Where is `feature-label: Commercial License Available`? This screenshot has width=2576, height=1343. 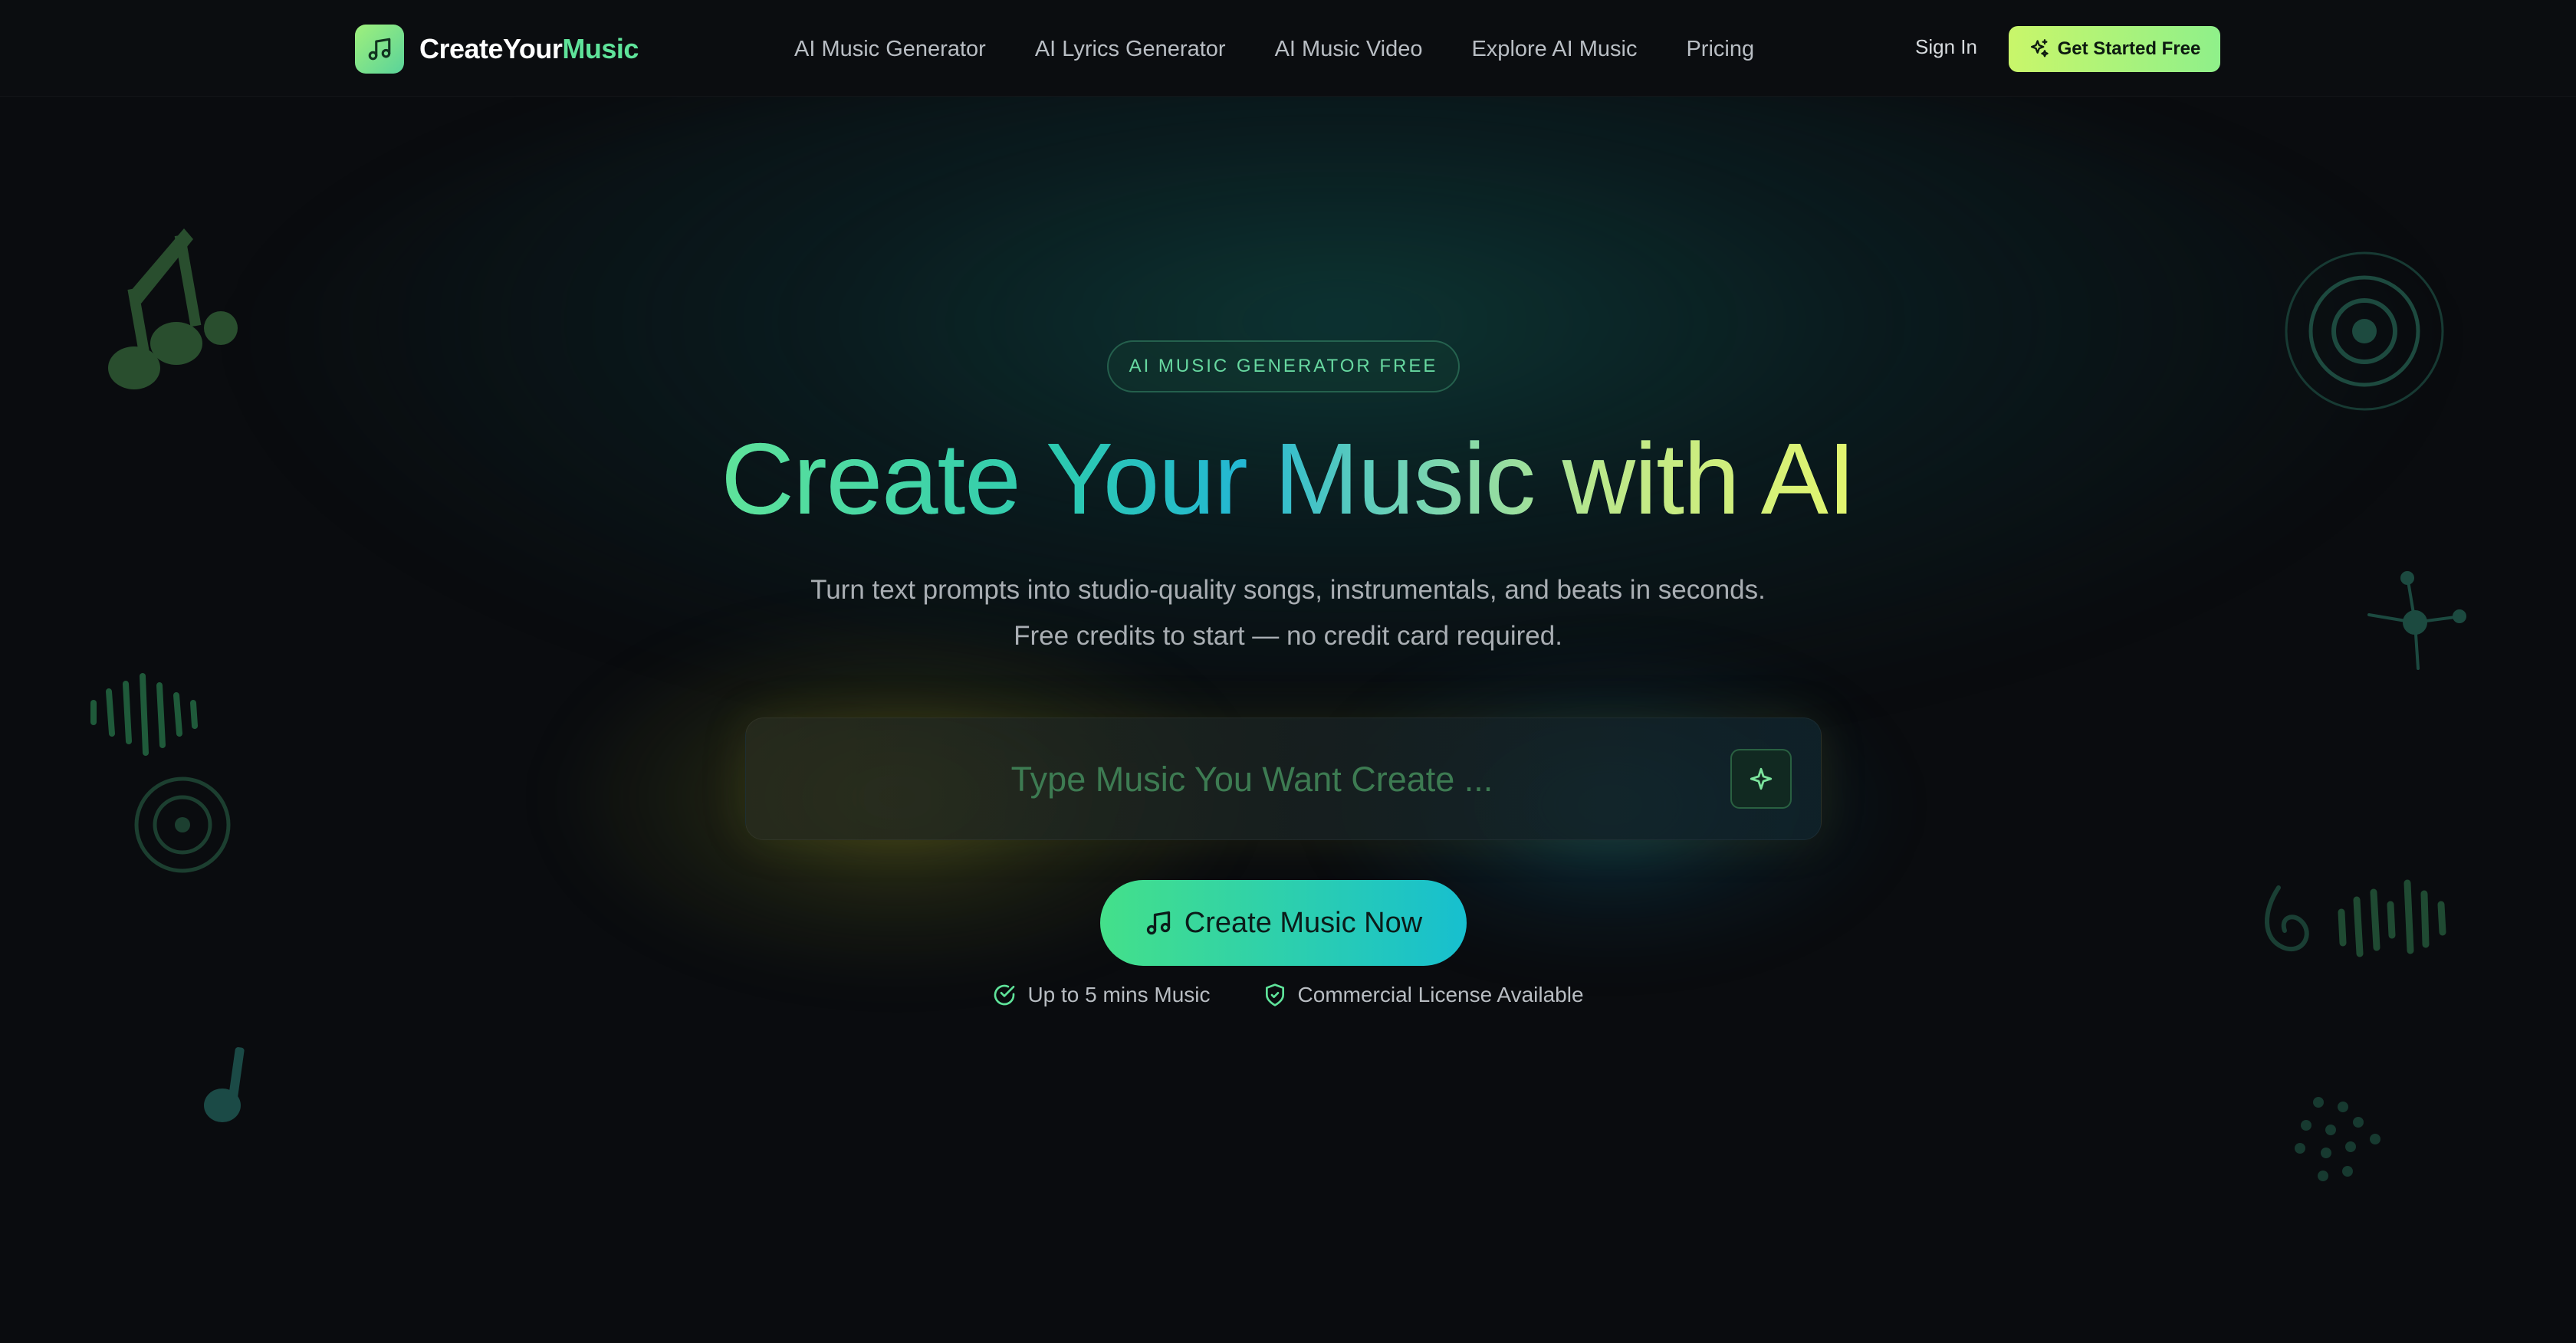
feature-label: Commercial License Available is located at coordinates (1441, 995).